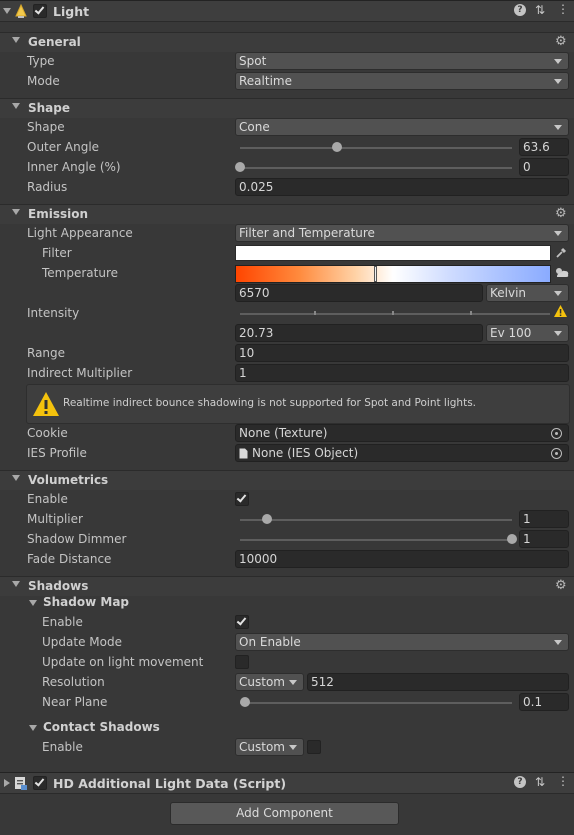  What do you see at coordinates (402, 642) in the screenshot?
I see `update-mode-dropdown: On Enable` at bounding box center [402, 642].